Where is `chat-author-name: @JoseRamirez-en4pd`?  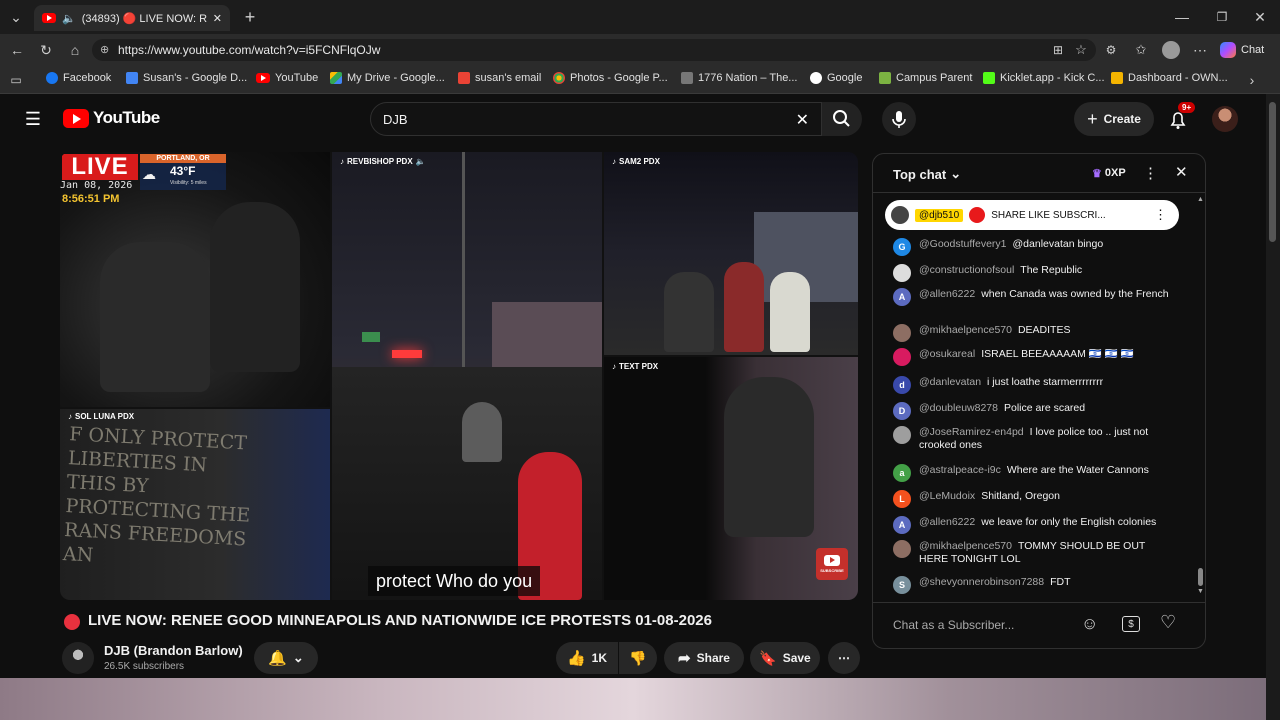 chat-author-name: @JoseRamirez-en4pd is located at coordinates (971, 432).